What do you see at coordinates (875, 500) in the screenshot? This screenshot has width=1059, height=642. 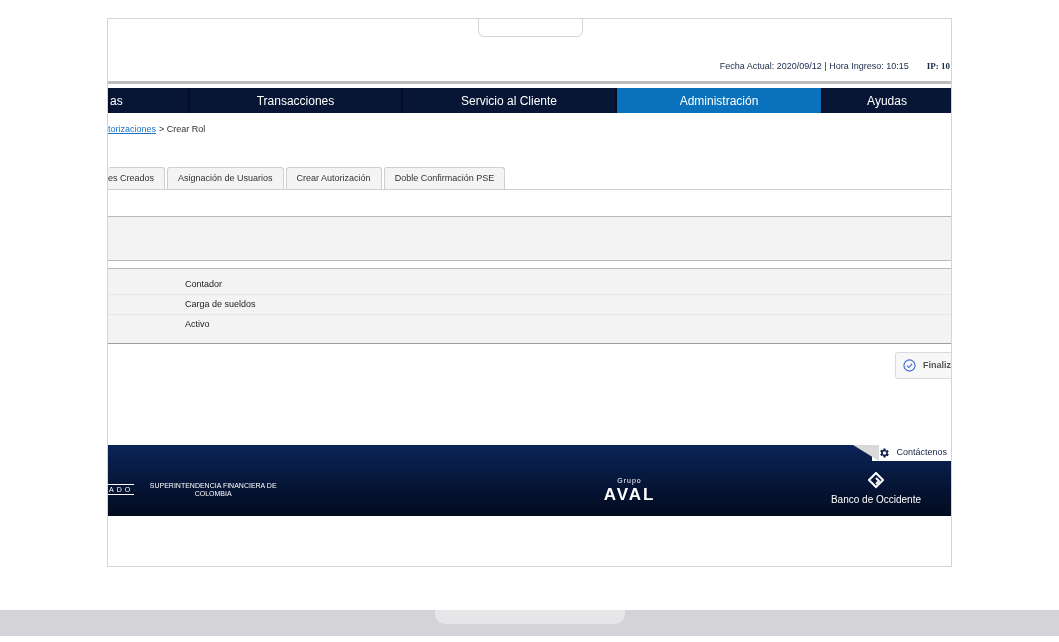 I see `bank-name: Banco de Occidente` at bounding box center [875, 500].